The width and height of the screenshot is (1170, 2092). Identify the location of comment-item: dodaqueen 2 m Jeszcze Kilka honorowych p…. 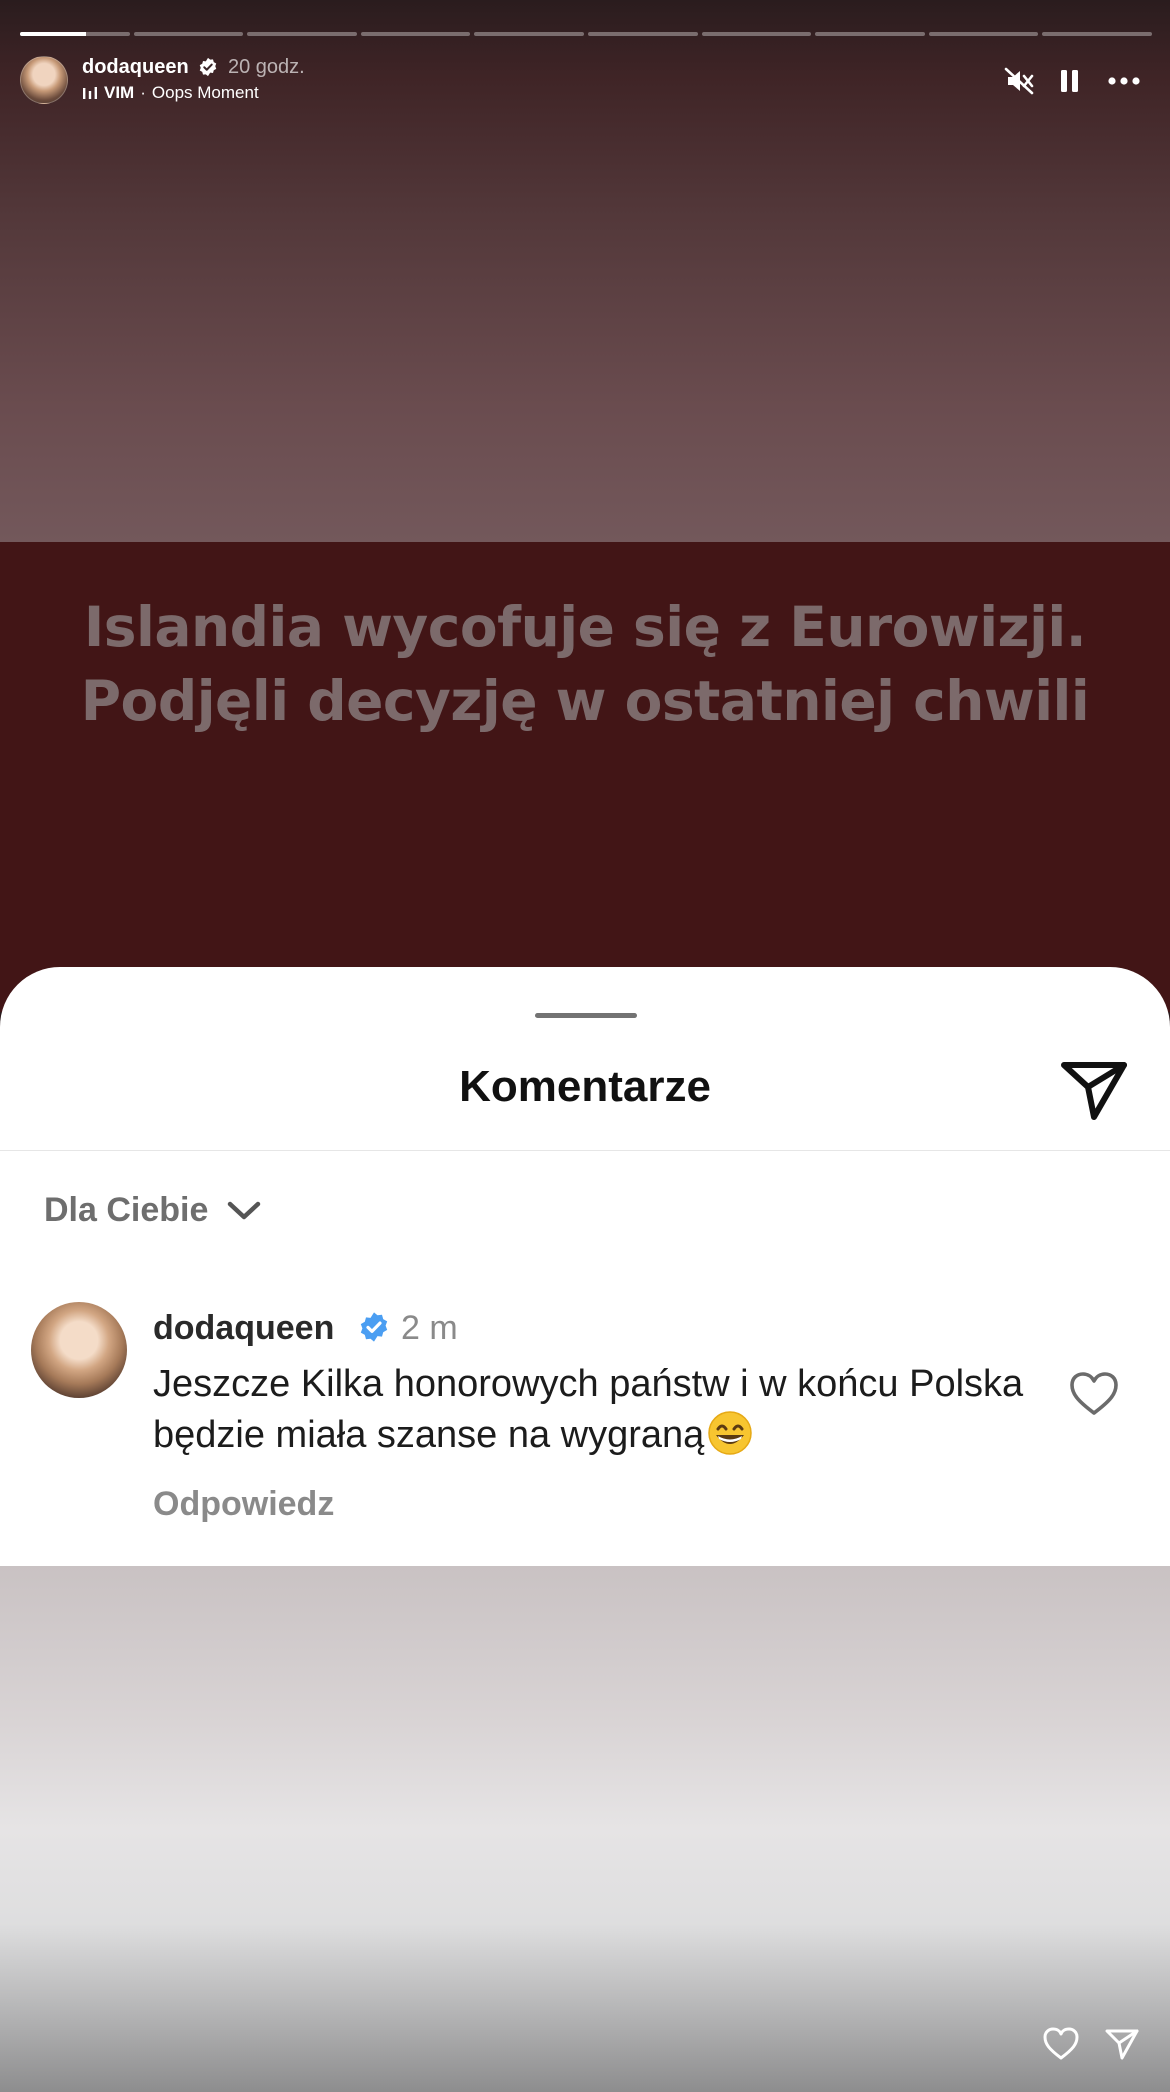
(585, 1416).